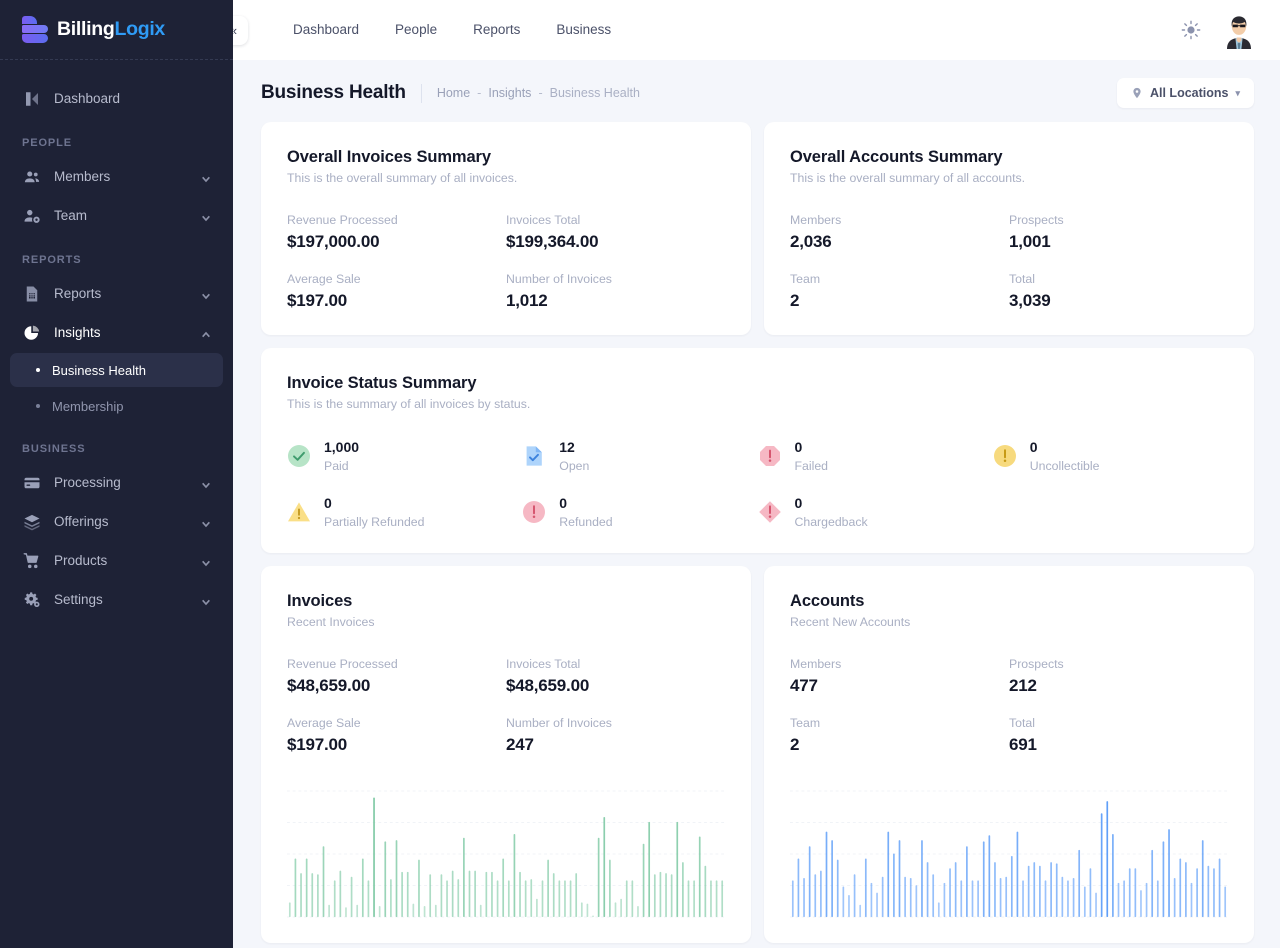 Image resolution: width=1280 pixels, height=948 pixels. Describe the element at coordinates (81, 560) in the screenshot. I see `sidebar-item-products-label: Products` at that location.